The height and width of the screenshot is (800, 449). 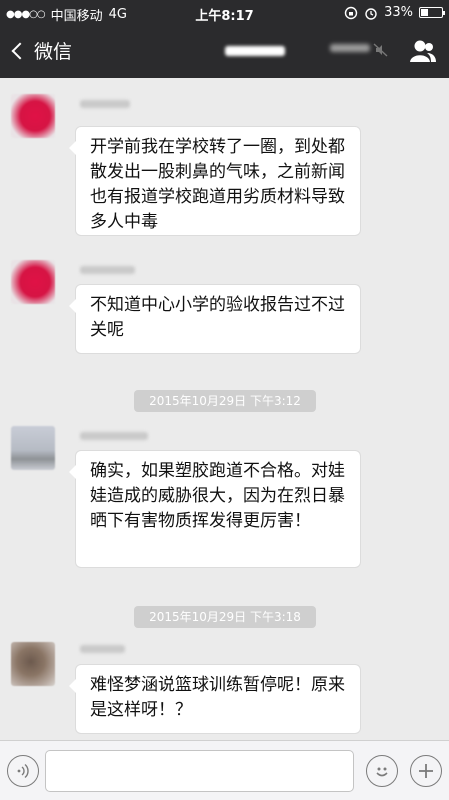 I want to click on timestamp-divider: 2015年10月29日 下午3:12, so click(x=225, y=401).